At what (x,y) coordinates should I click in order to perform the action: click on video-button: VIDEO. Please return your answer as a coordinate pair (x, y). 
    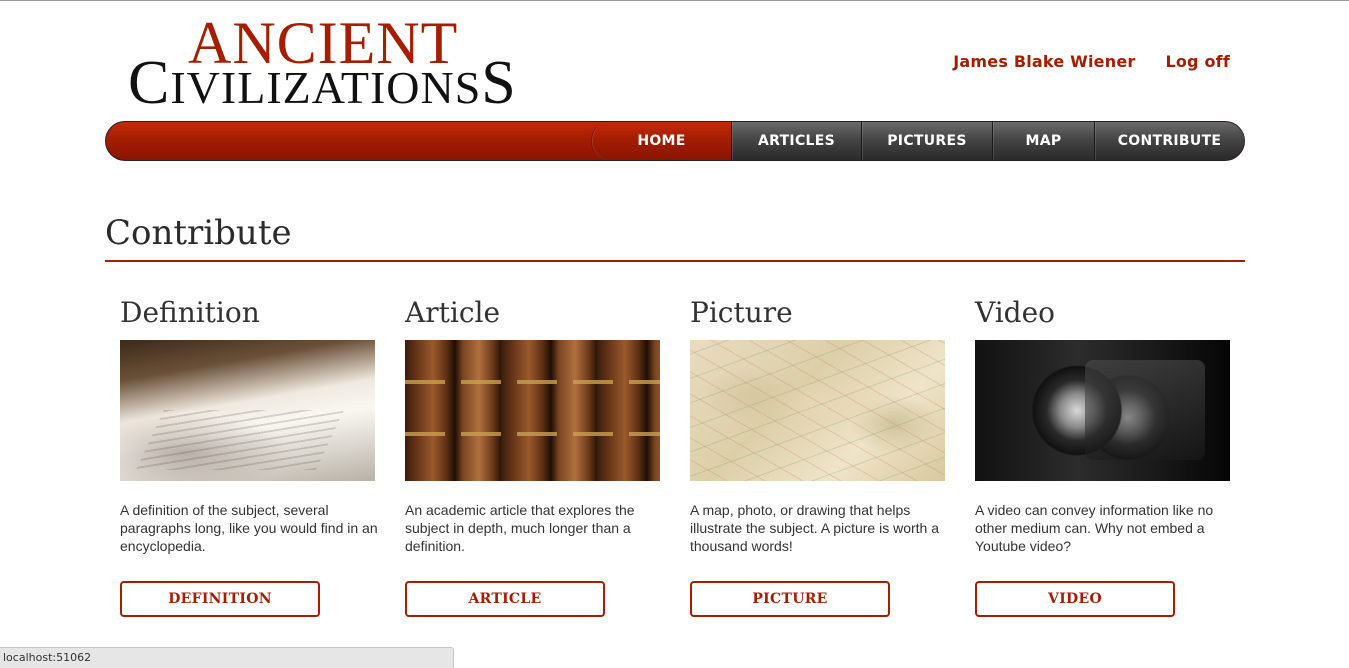
    Looking at the image, I should click on (1075, 599).